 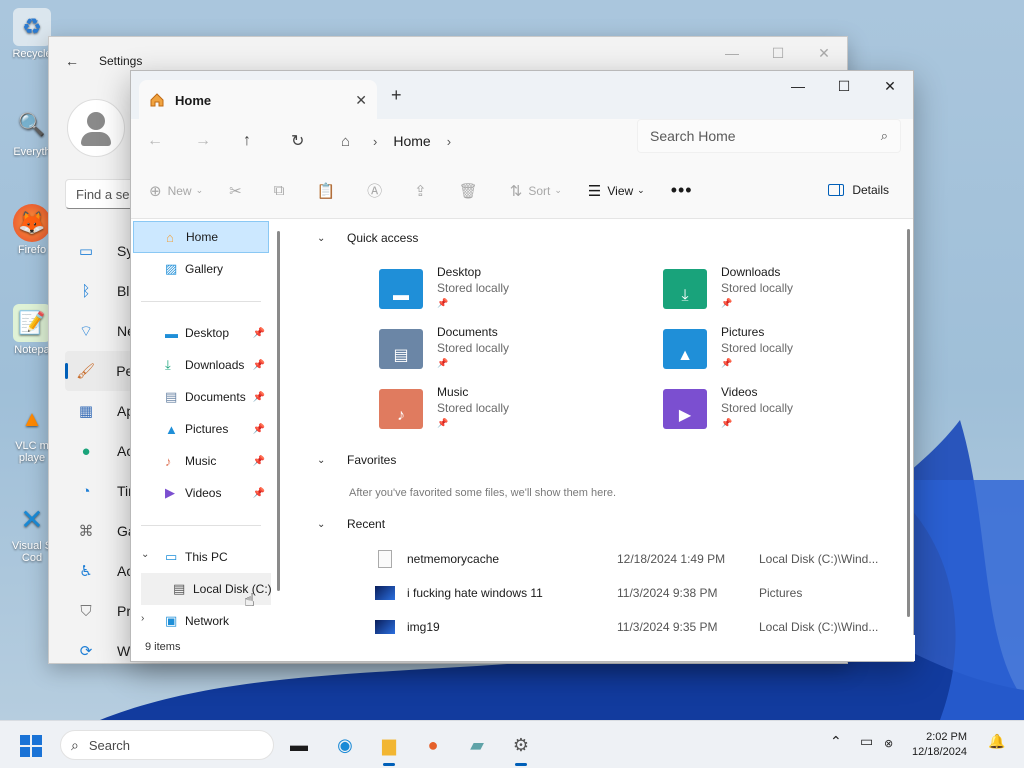 What do you see at coordinates (420, 191) in the screenshot?
I see `share-icon: ⇪` at bounding box center [420, 191].